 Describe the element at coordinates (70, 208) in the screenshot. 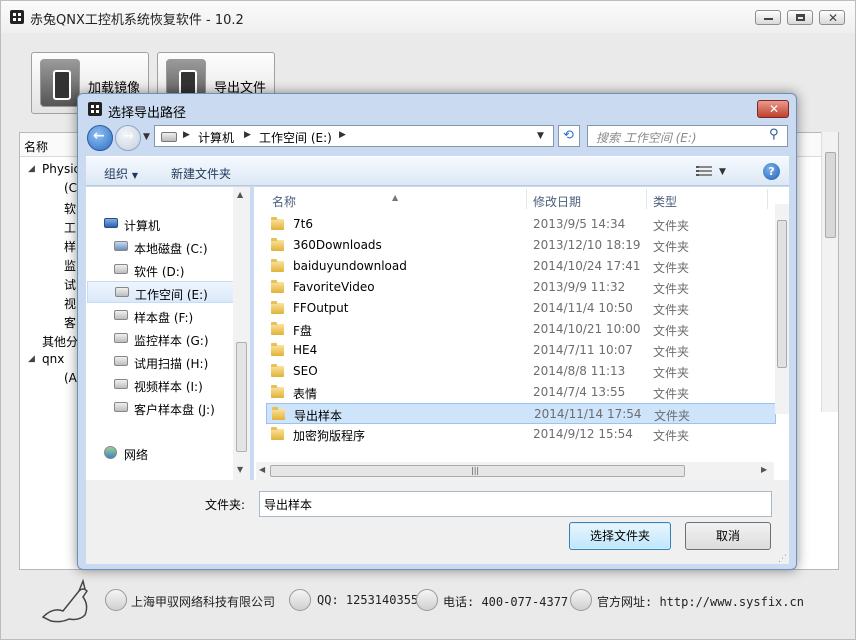

I see `tree-item: 软` at that location.